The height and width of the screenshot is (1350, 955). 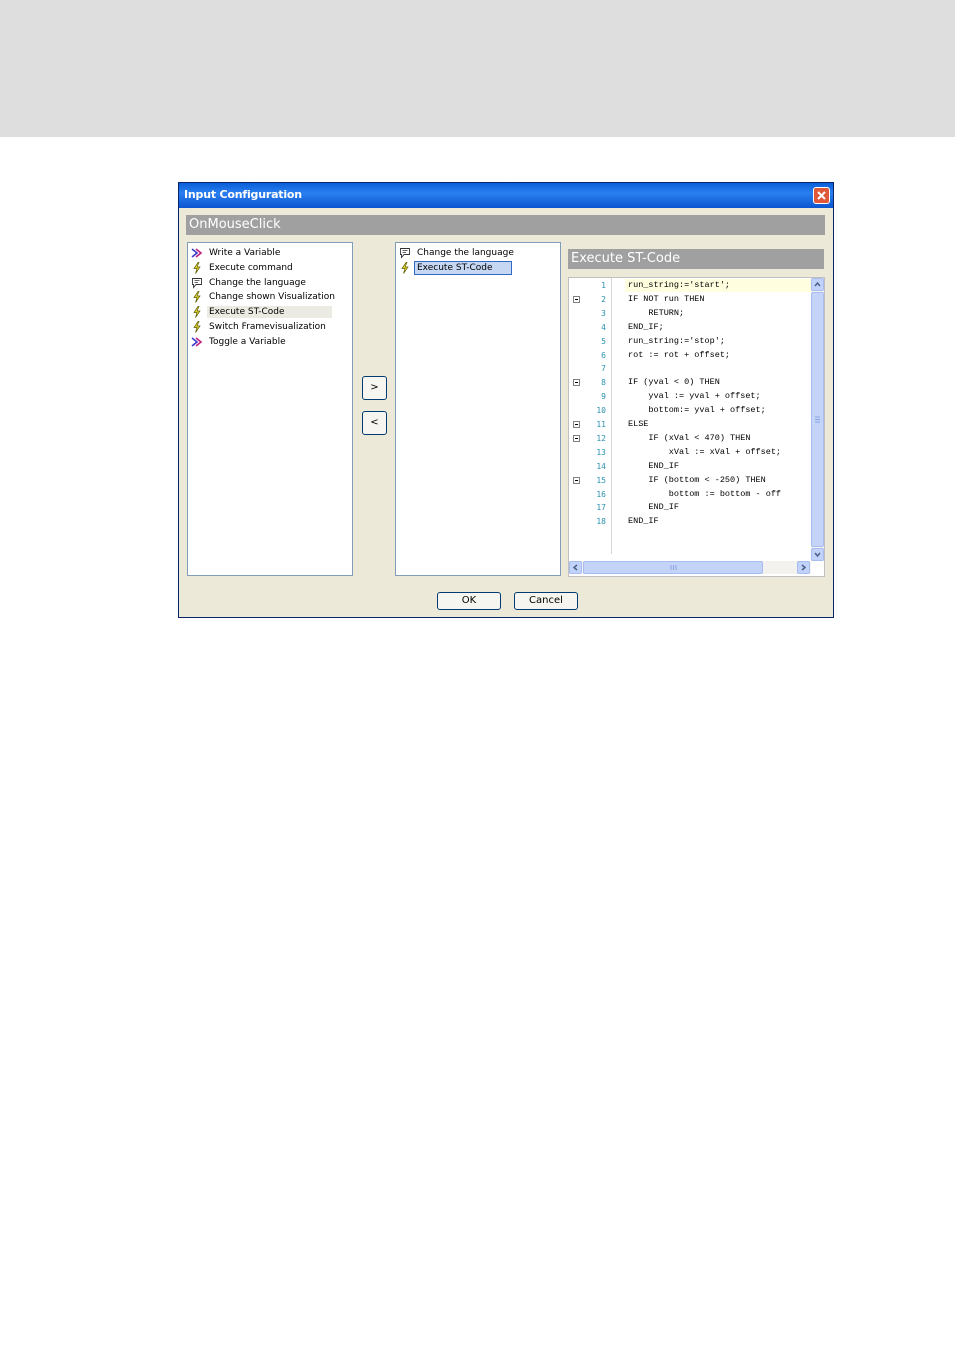 I want to click on remove-action-button: <, so click(x=374, y=423).